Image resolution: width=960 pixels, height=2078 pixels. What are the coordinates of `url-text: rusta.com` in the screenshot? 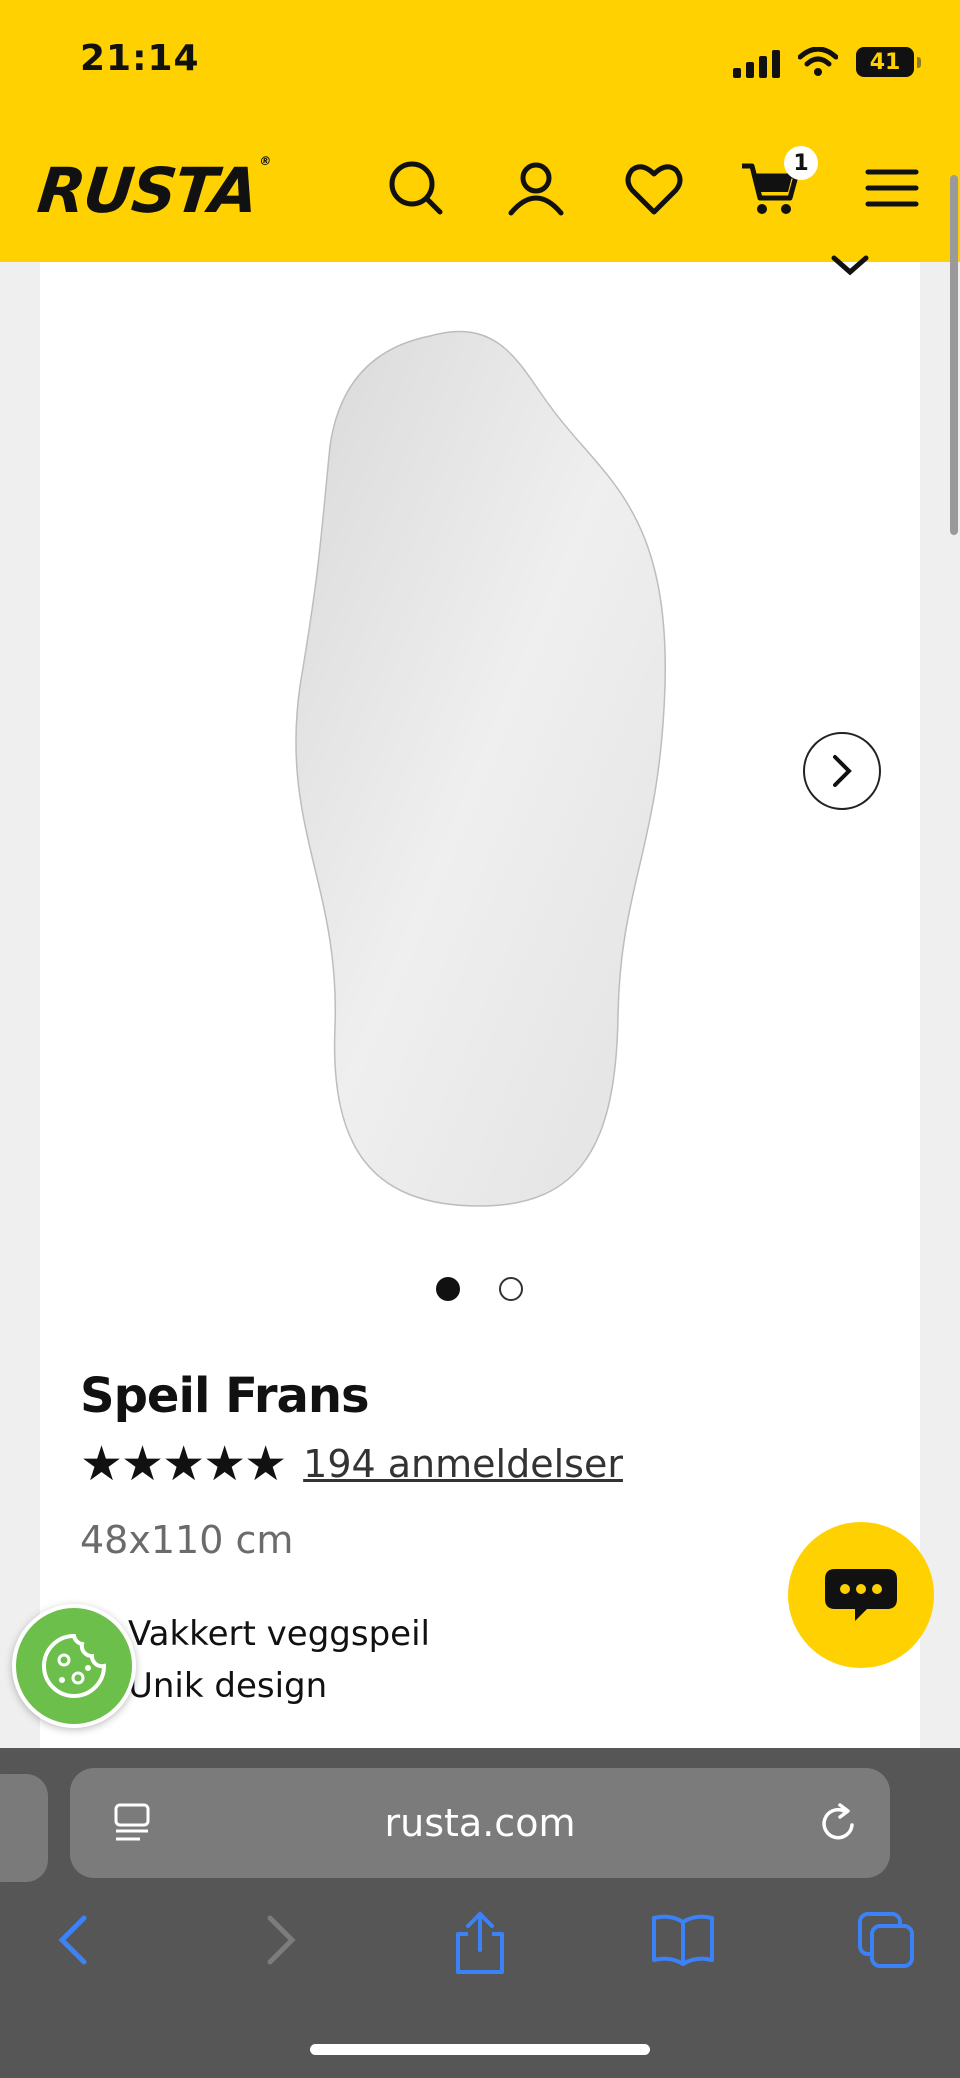 It's located at (480, 1823).